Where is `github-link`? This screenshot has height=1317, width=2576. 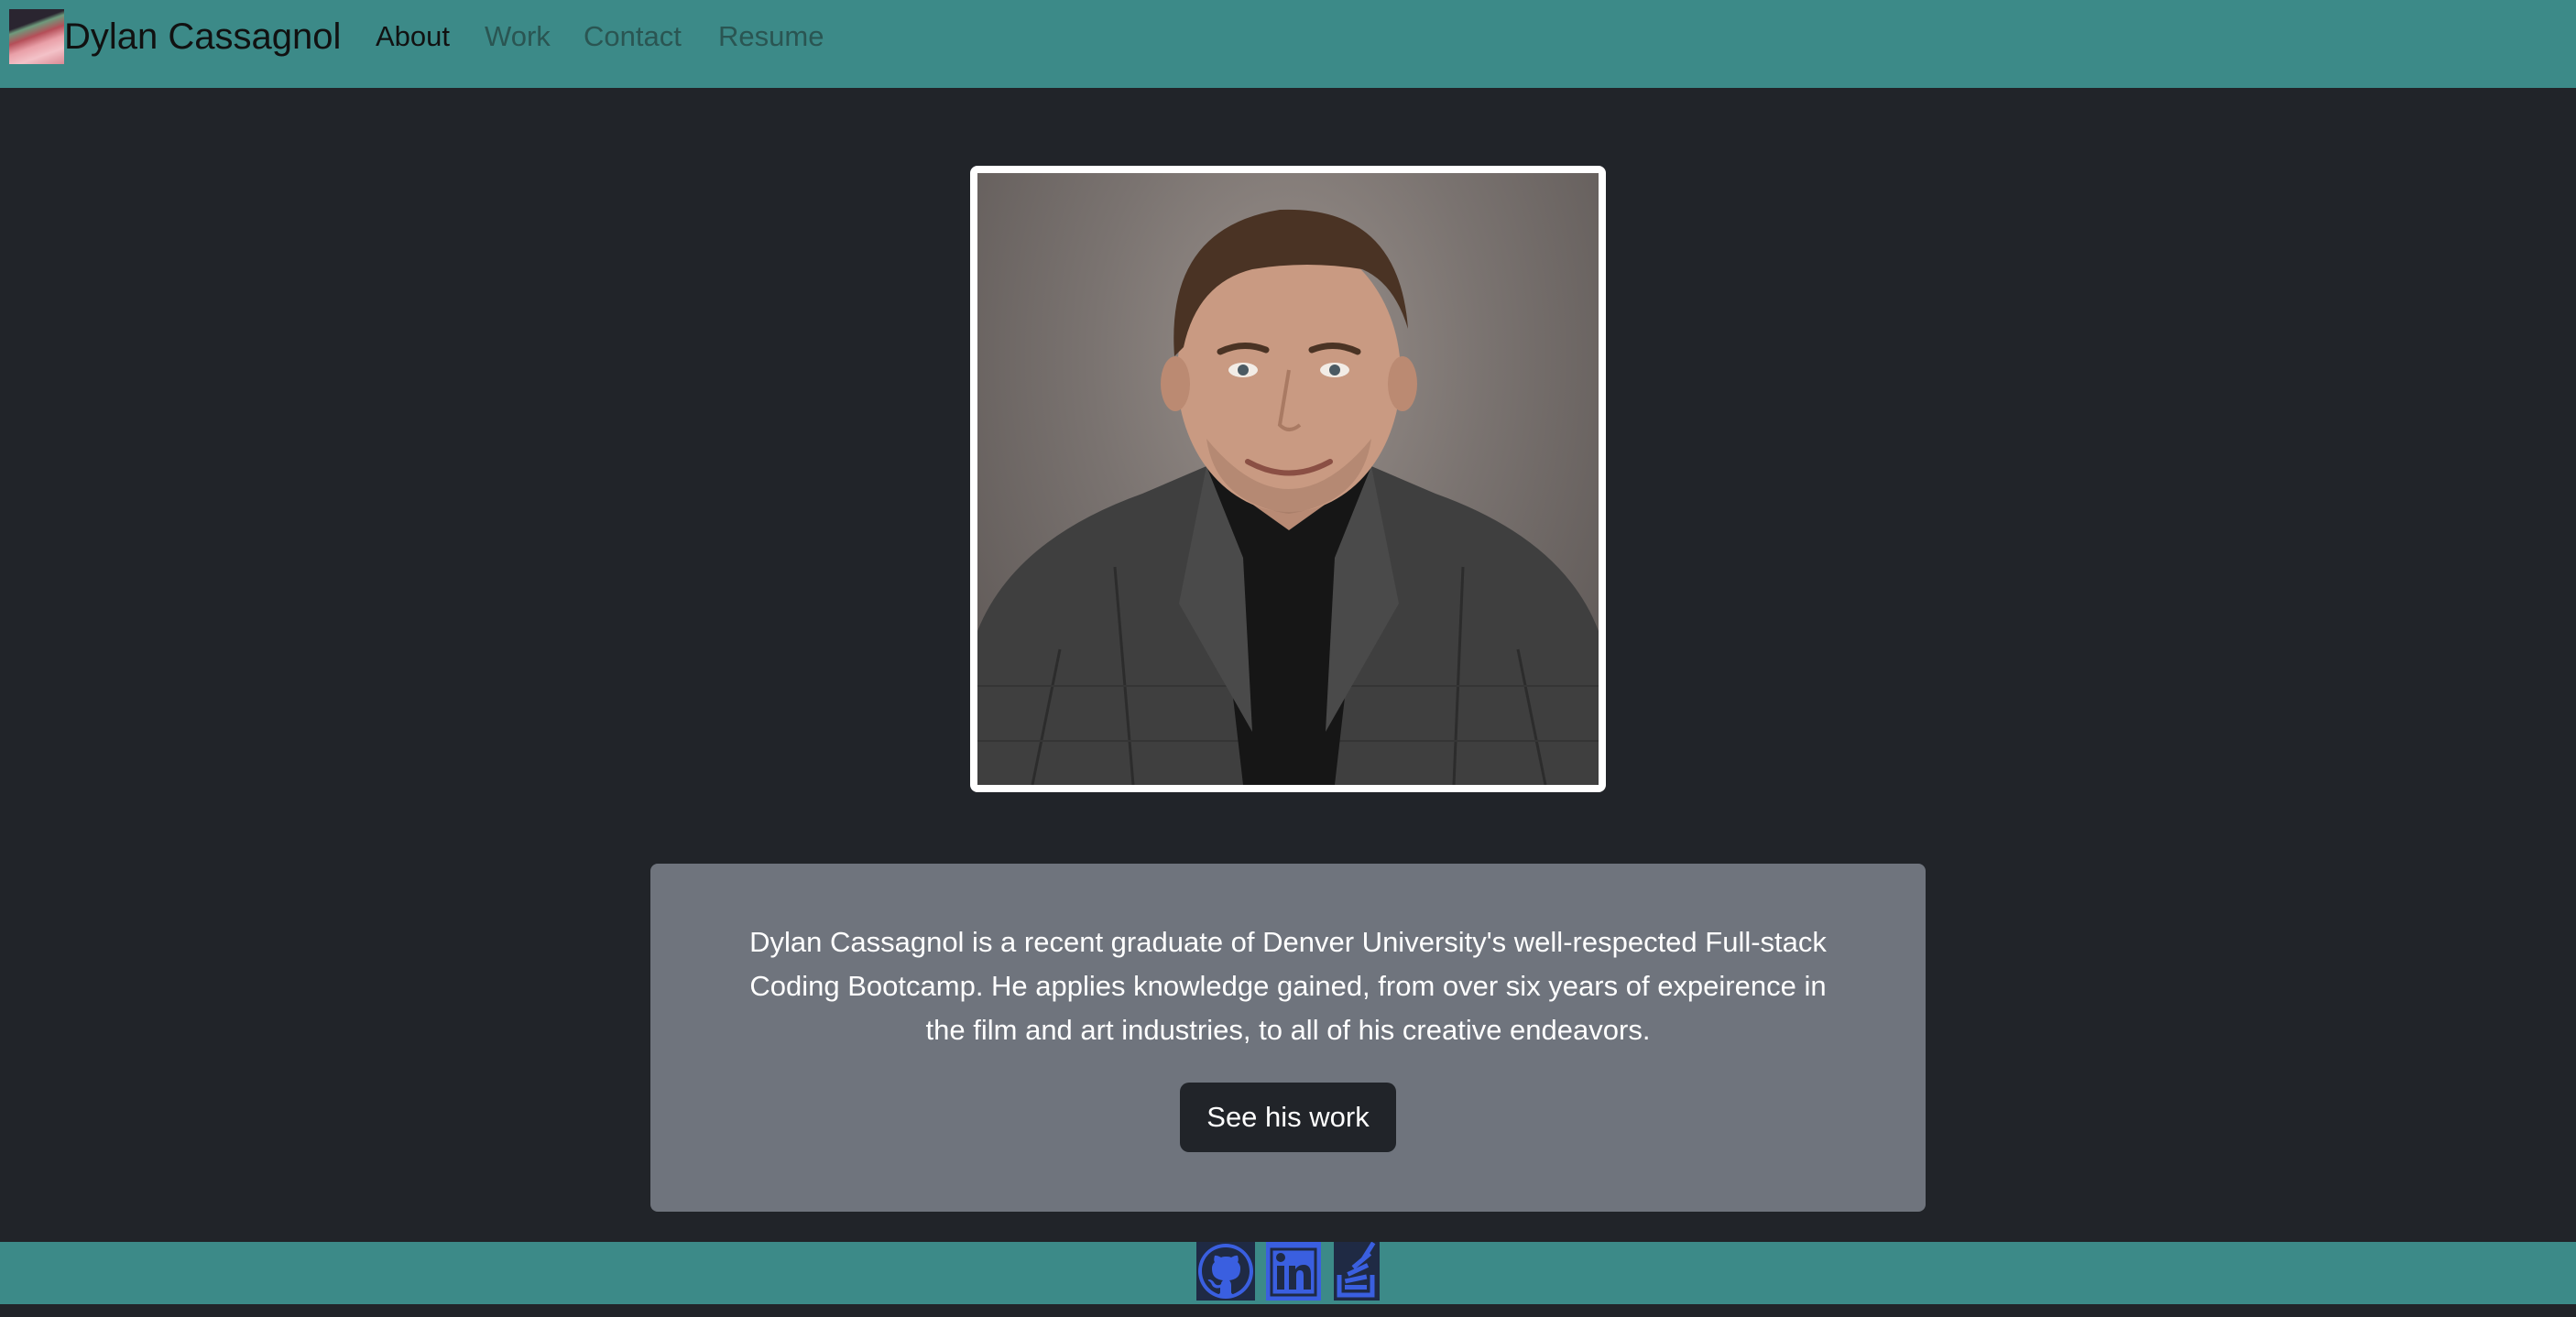
github-link is located at coordinates (1226, 1271).